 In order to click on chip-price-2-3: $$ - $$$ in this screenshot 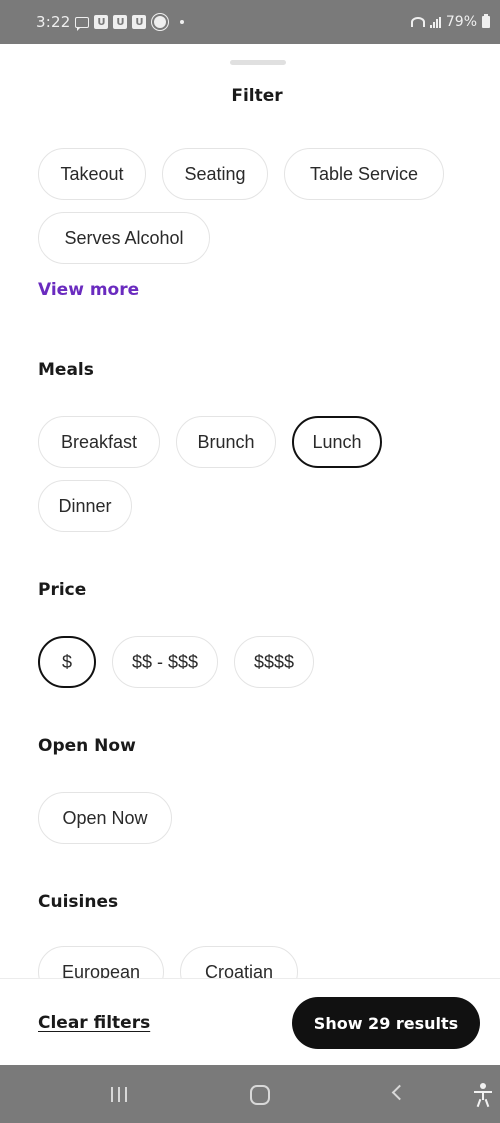, I will do `click(165, 662)`.